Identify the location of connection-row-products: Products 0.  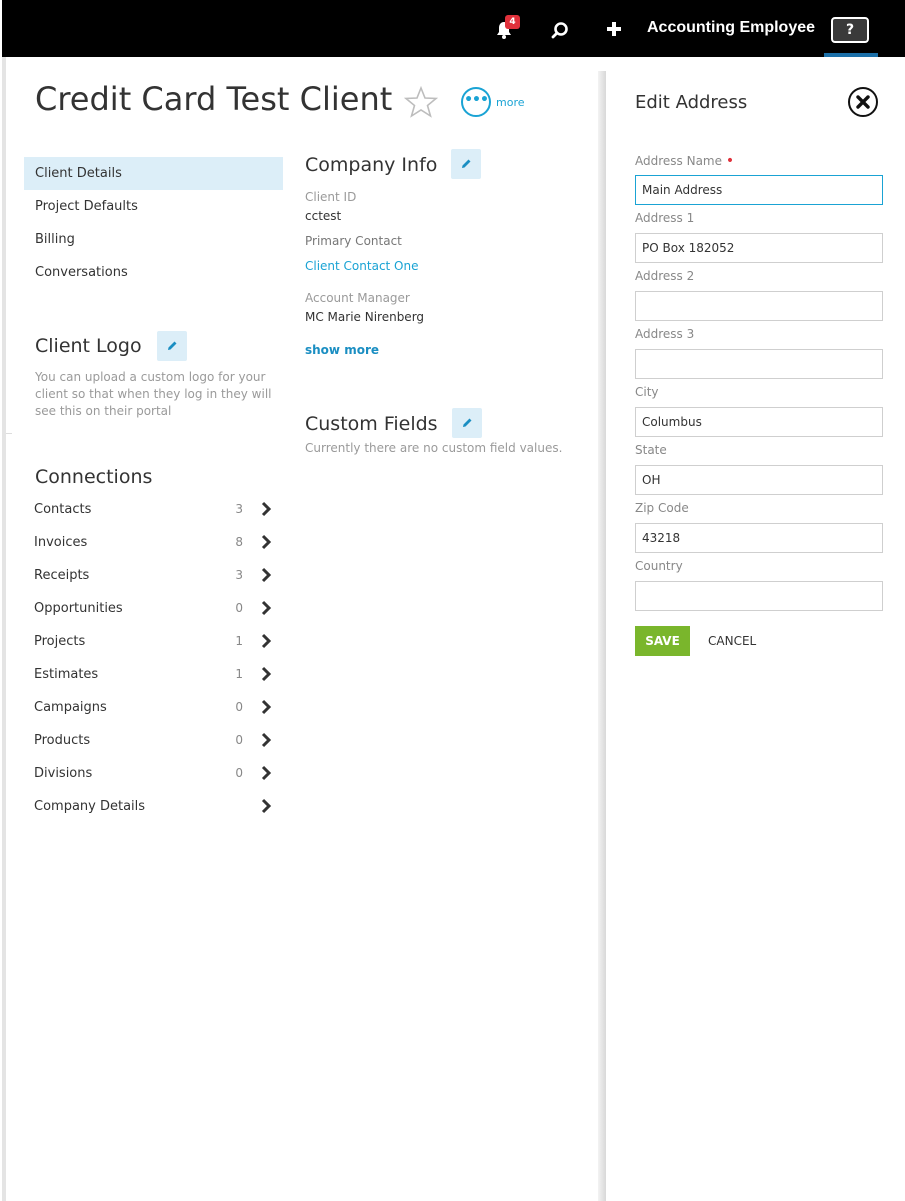
(156, 740).